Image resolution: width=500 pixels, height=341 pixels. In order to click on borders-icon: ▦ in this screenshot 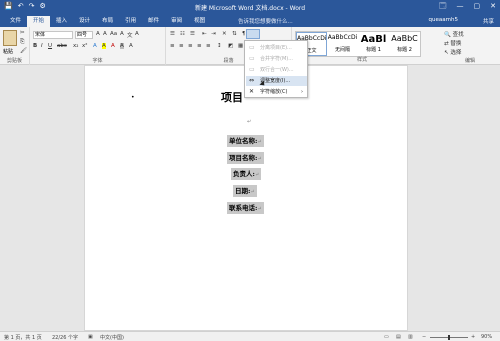, I will do `click(240, 46)`.